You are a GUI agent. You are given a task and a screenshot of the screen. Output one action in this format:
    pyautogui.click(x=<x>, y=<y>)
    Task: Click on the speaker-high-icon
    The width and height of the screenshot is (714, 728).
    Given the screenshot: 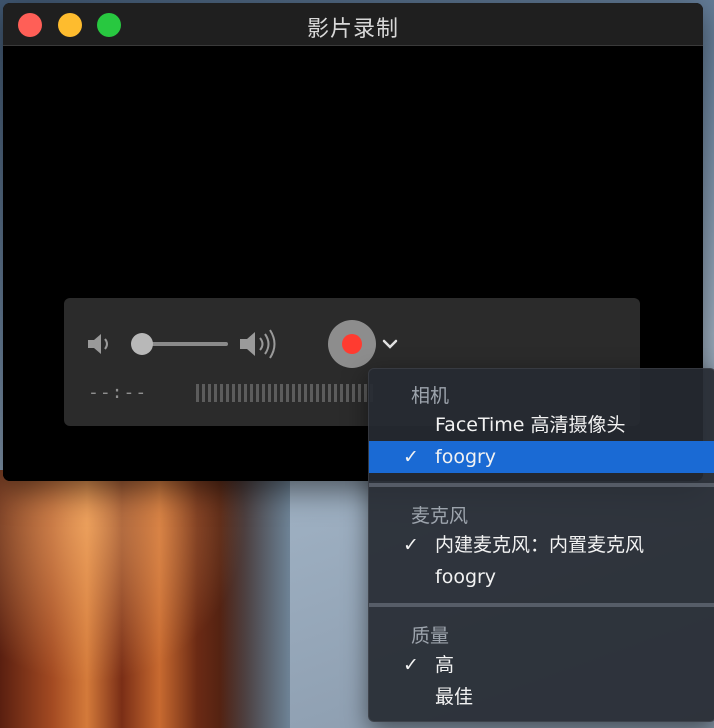 What is the action you would take?
    pyautogui.click(x=261, y=344)
    